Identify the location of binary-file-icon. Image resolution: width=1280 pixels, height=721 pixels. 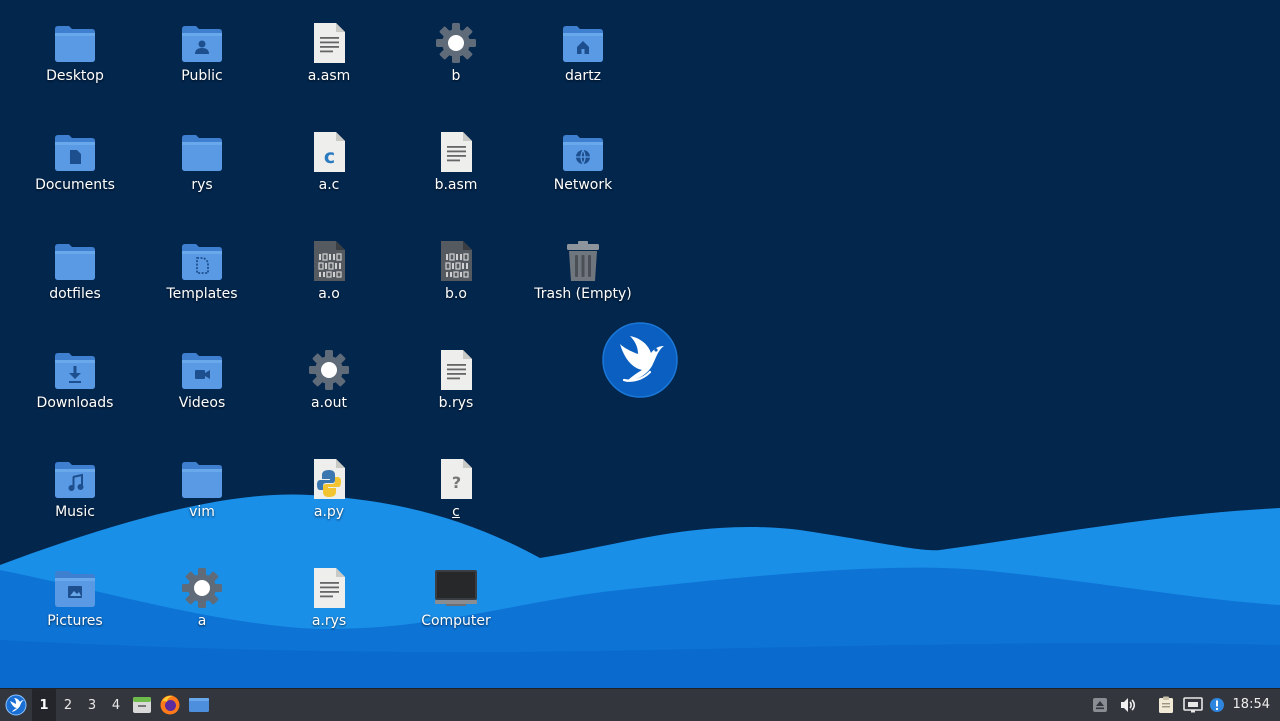
(456, 261).